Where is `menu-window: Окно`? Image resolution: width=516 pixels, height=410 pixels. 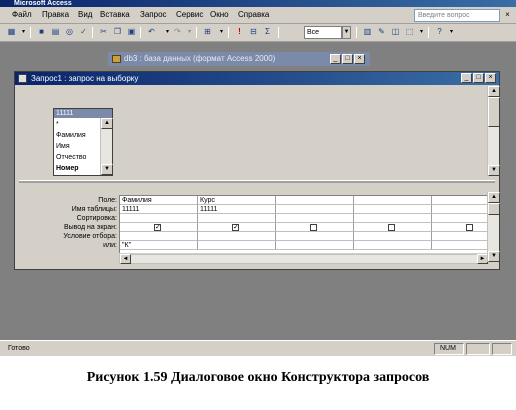
menu-window: Окно is located at coordinates (219, 15).